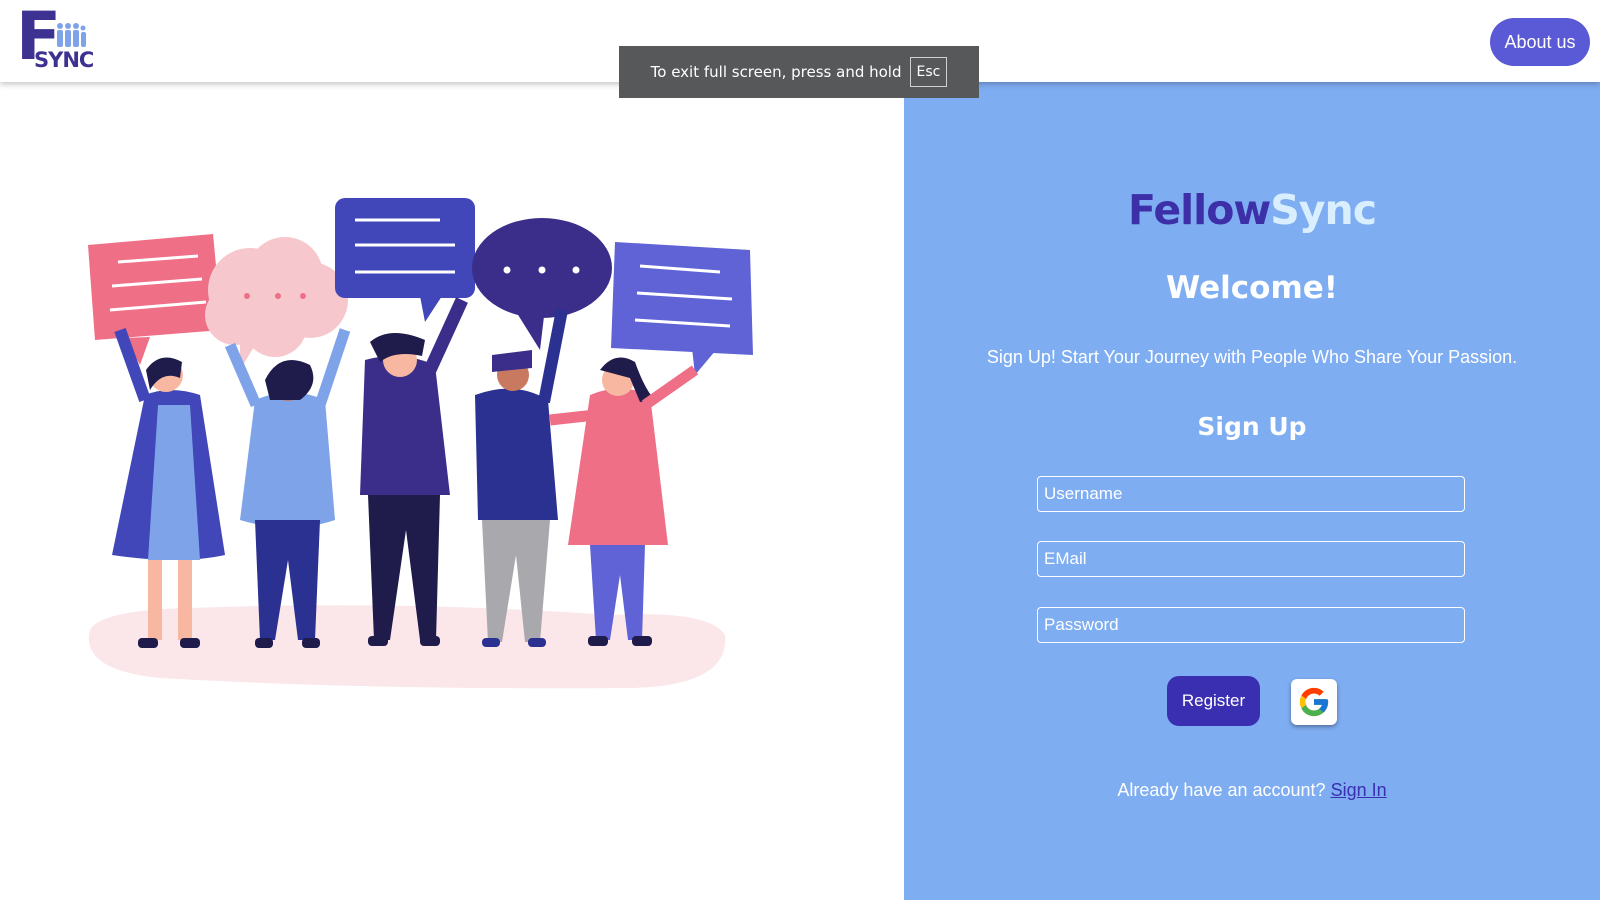 The image size is (1600, 900). What do you see at coordinates (1359, 790) in the screenshot?
I see `signin-link: Sign In` at bounding box center [1359, 790].